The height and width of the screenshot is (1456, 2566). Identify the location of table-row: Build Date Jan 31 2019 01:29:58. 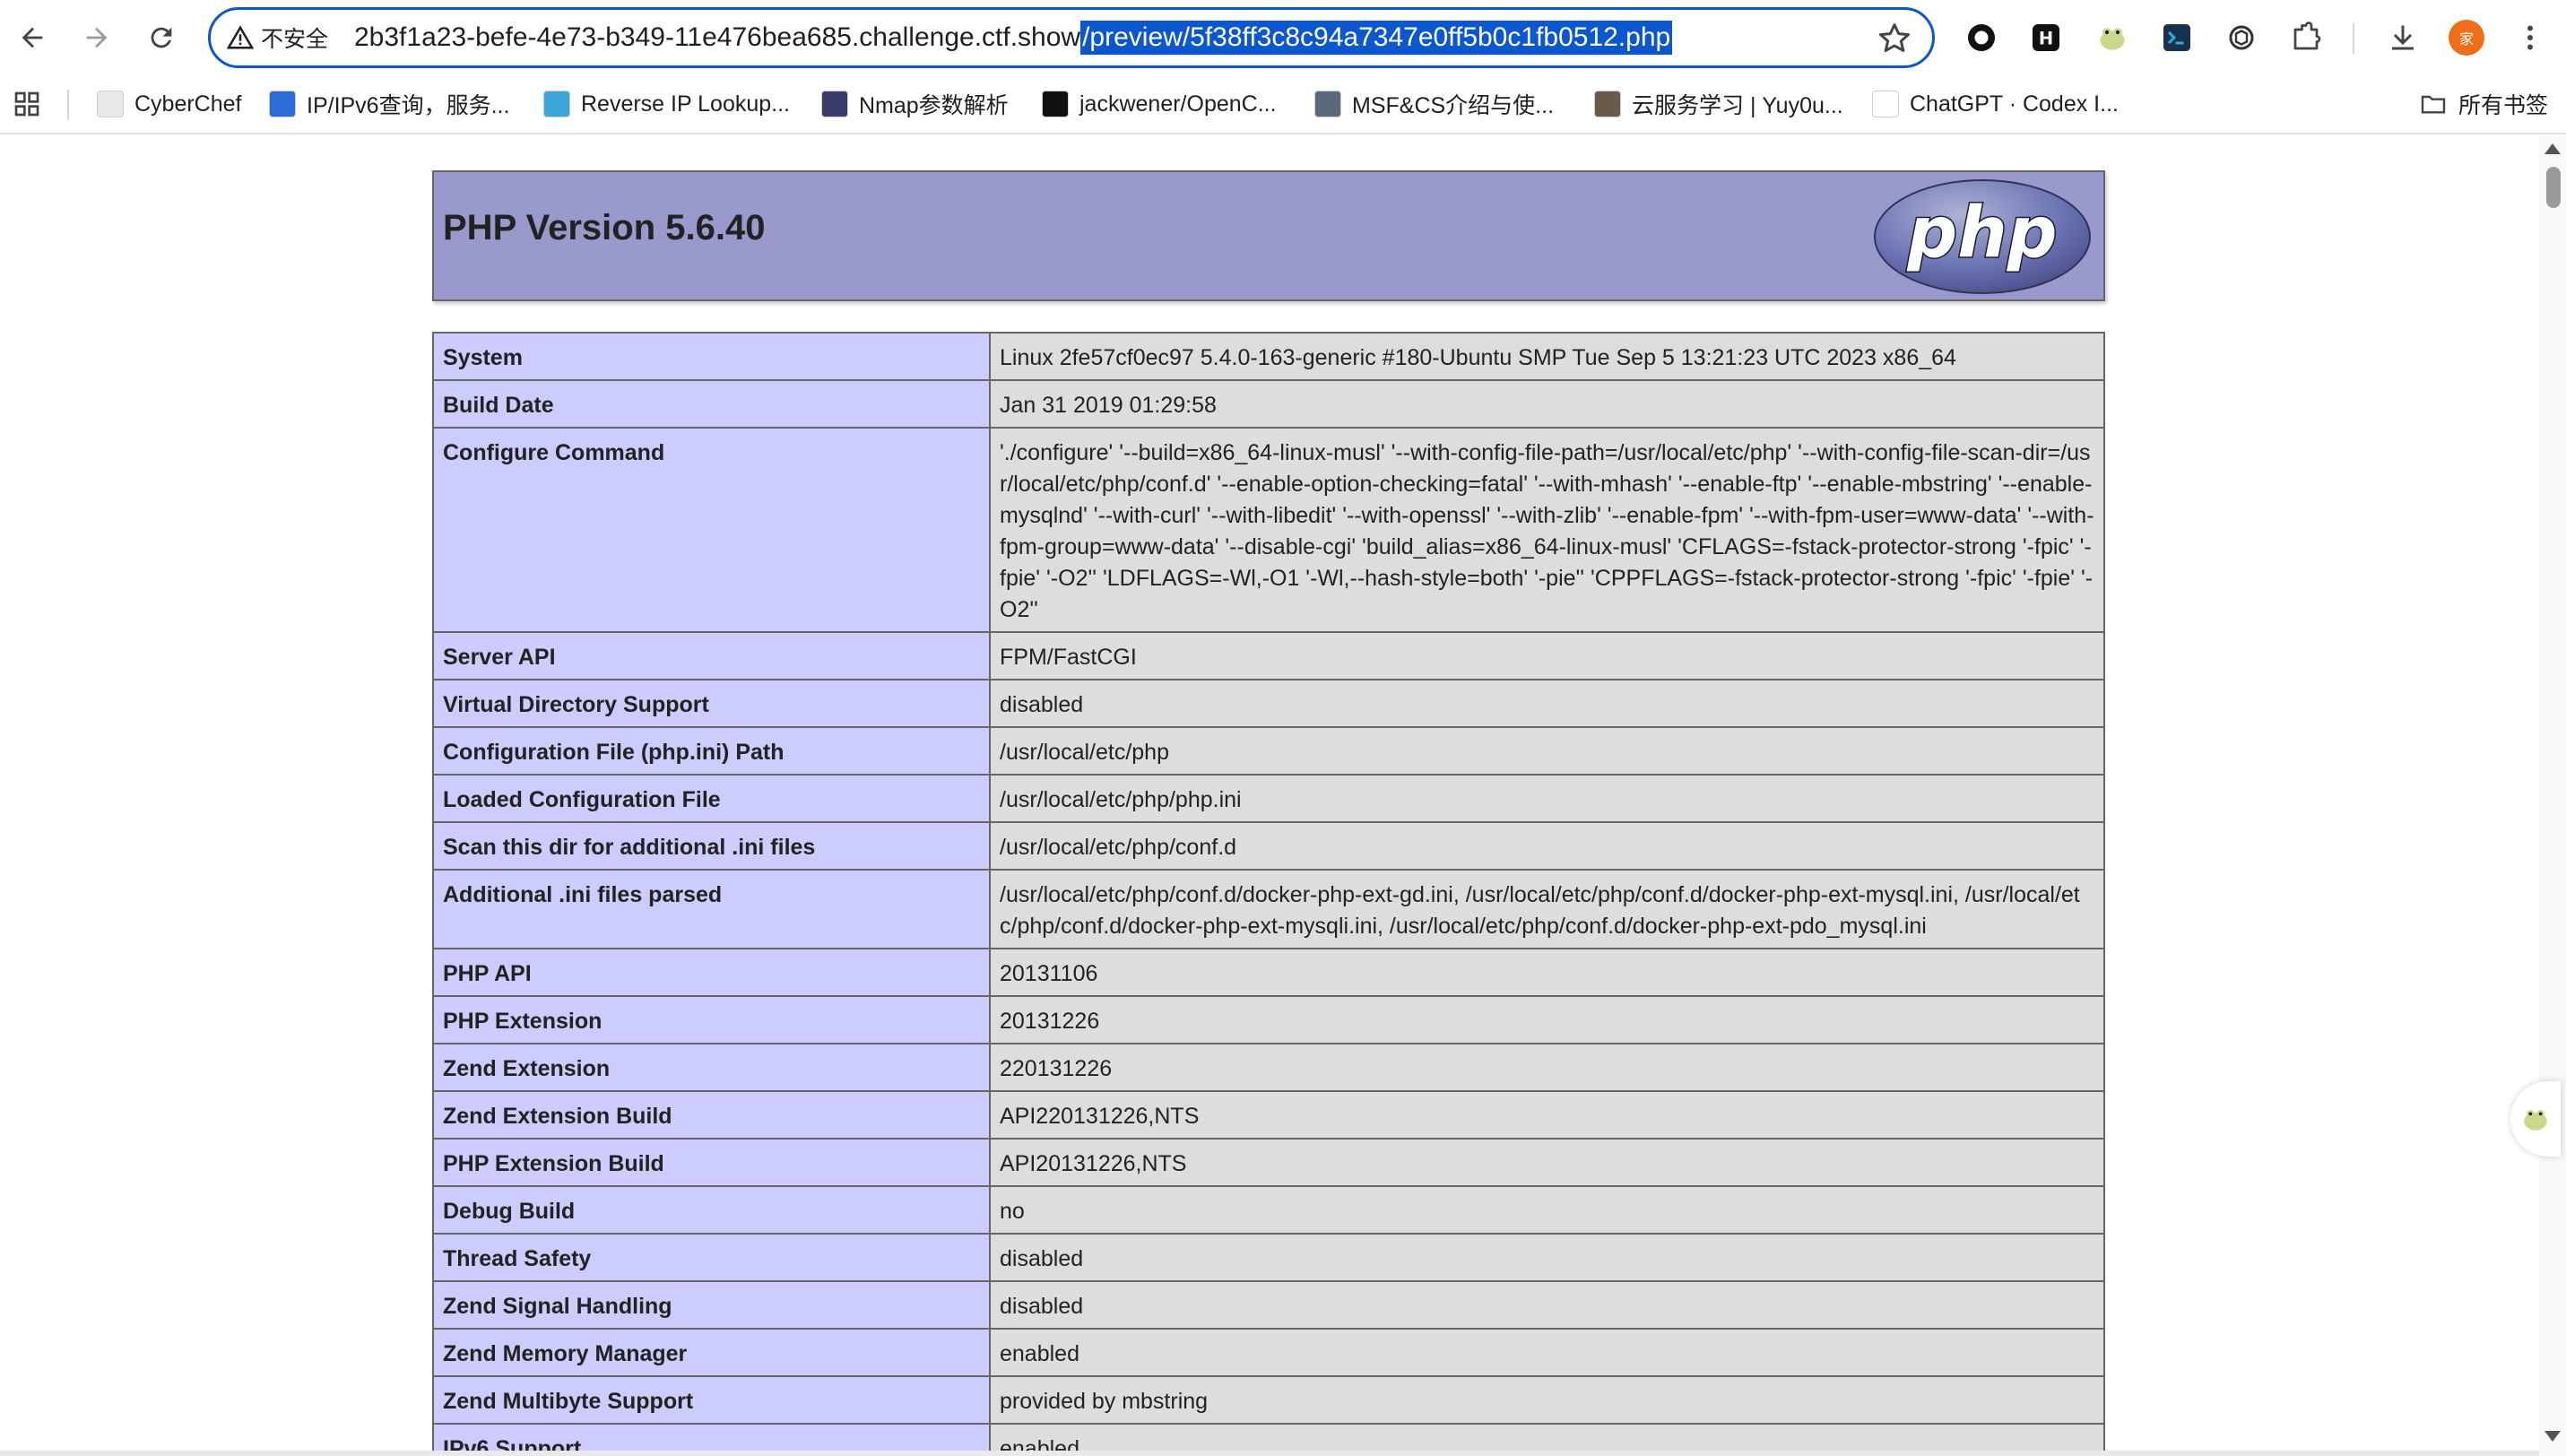
(1268, 404).